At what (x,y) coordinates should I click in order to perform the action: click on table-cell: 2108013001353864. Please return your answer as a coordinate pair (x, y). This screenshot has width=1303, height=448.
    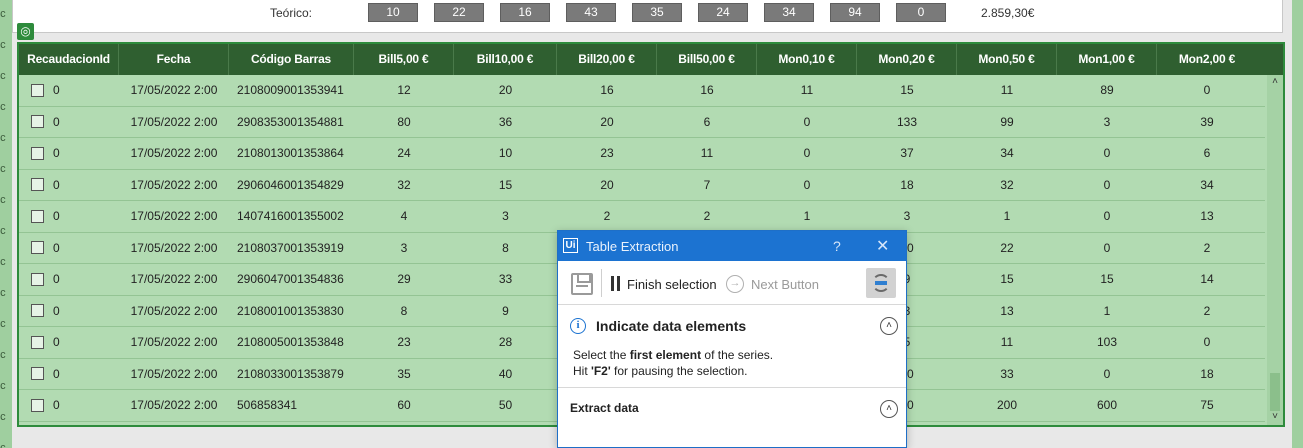
    Looking at the image, I should click on (290, 153).